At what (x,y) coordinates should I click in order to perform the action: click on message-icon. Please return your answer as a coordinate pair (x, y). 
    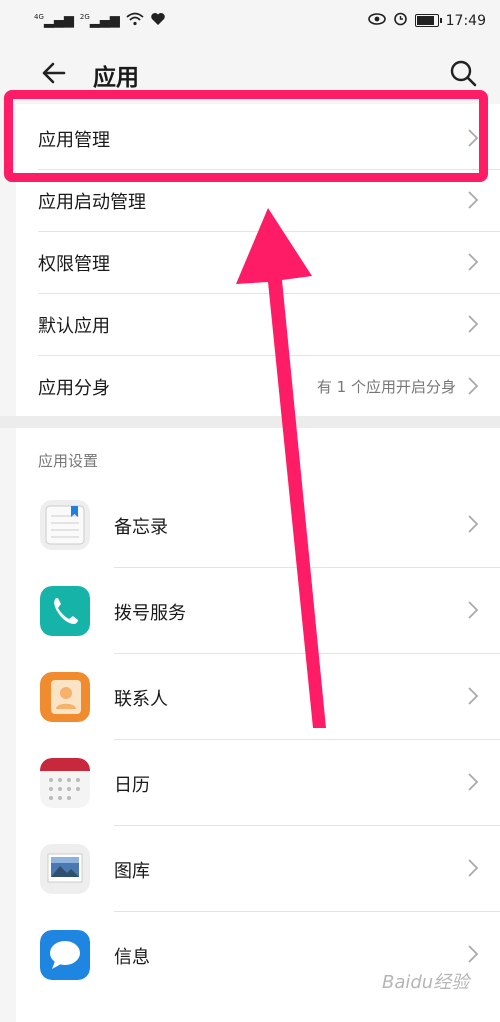
    Looking at the image, I should click on (65, 955).